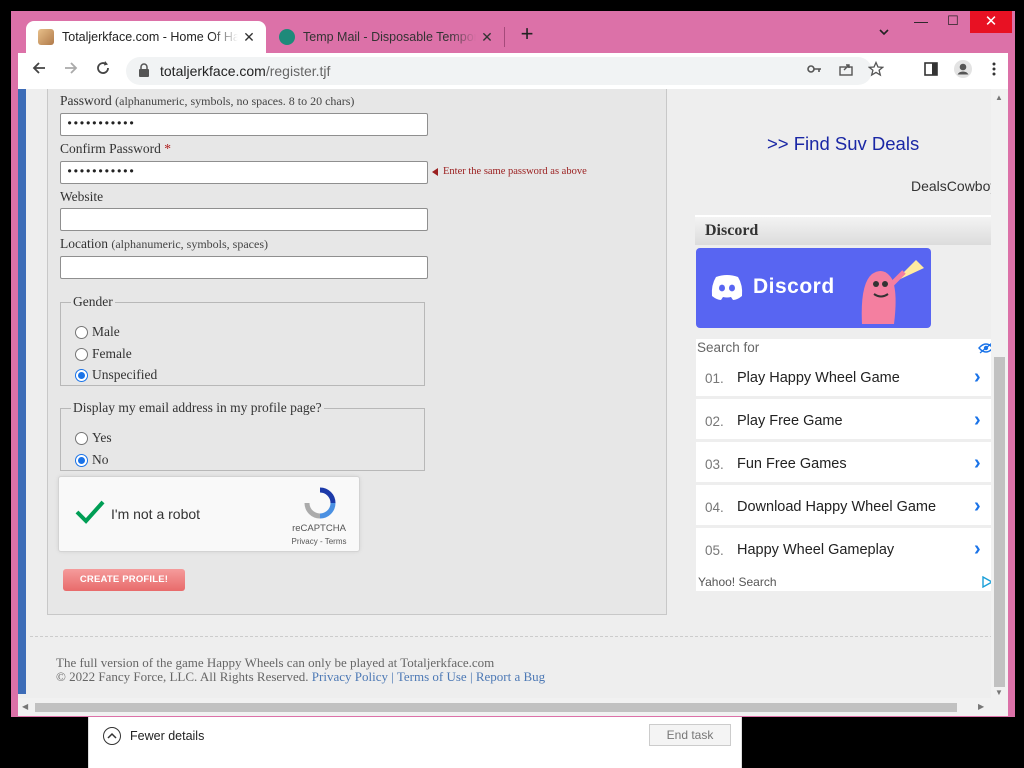 This screenshot has width=1024, height=768. What do you see at coordinates (25, 706) in the screenshot?
I see `scroll-left-arrow-icon: ◀` at bounding box center [25, 706].